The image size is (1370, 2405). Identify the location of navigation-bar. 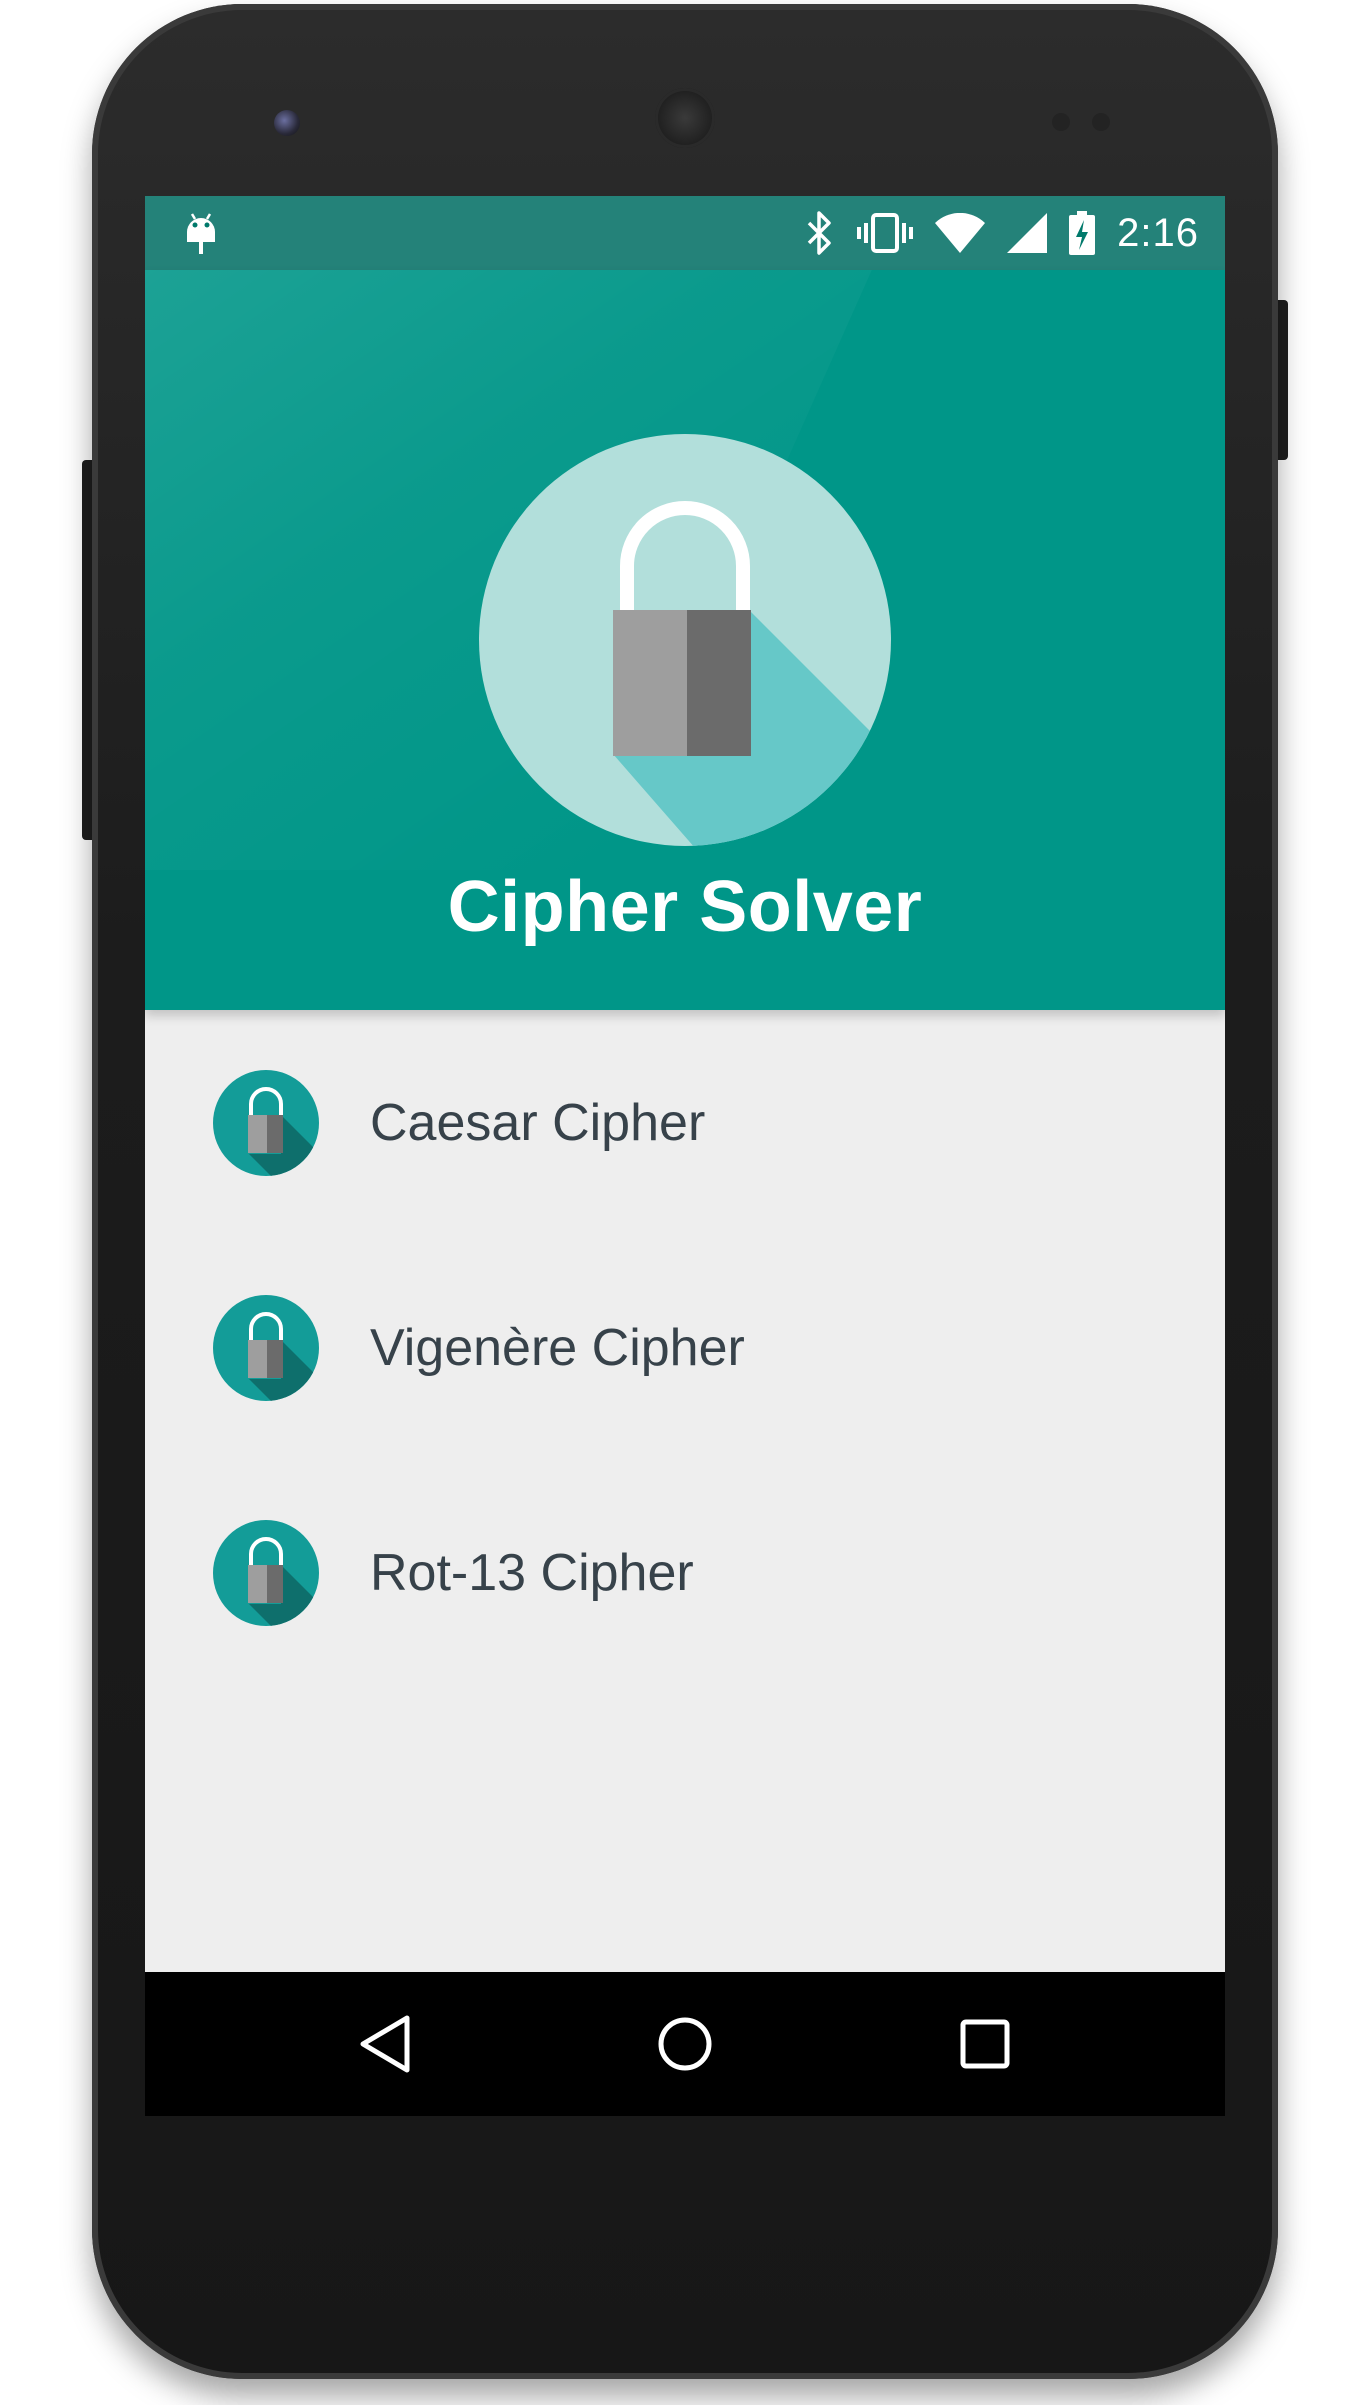
(685, 2044).